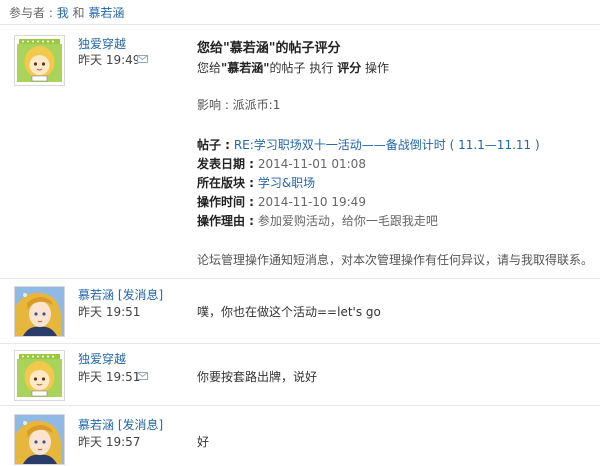  I want to click on notice-summary: 您给"慕若涵"的帖子 执行 评分 操作, so click(293, 67).